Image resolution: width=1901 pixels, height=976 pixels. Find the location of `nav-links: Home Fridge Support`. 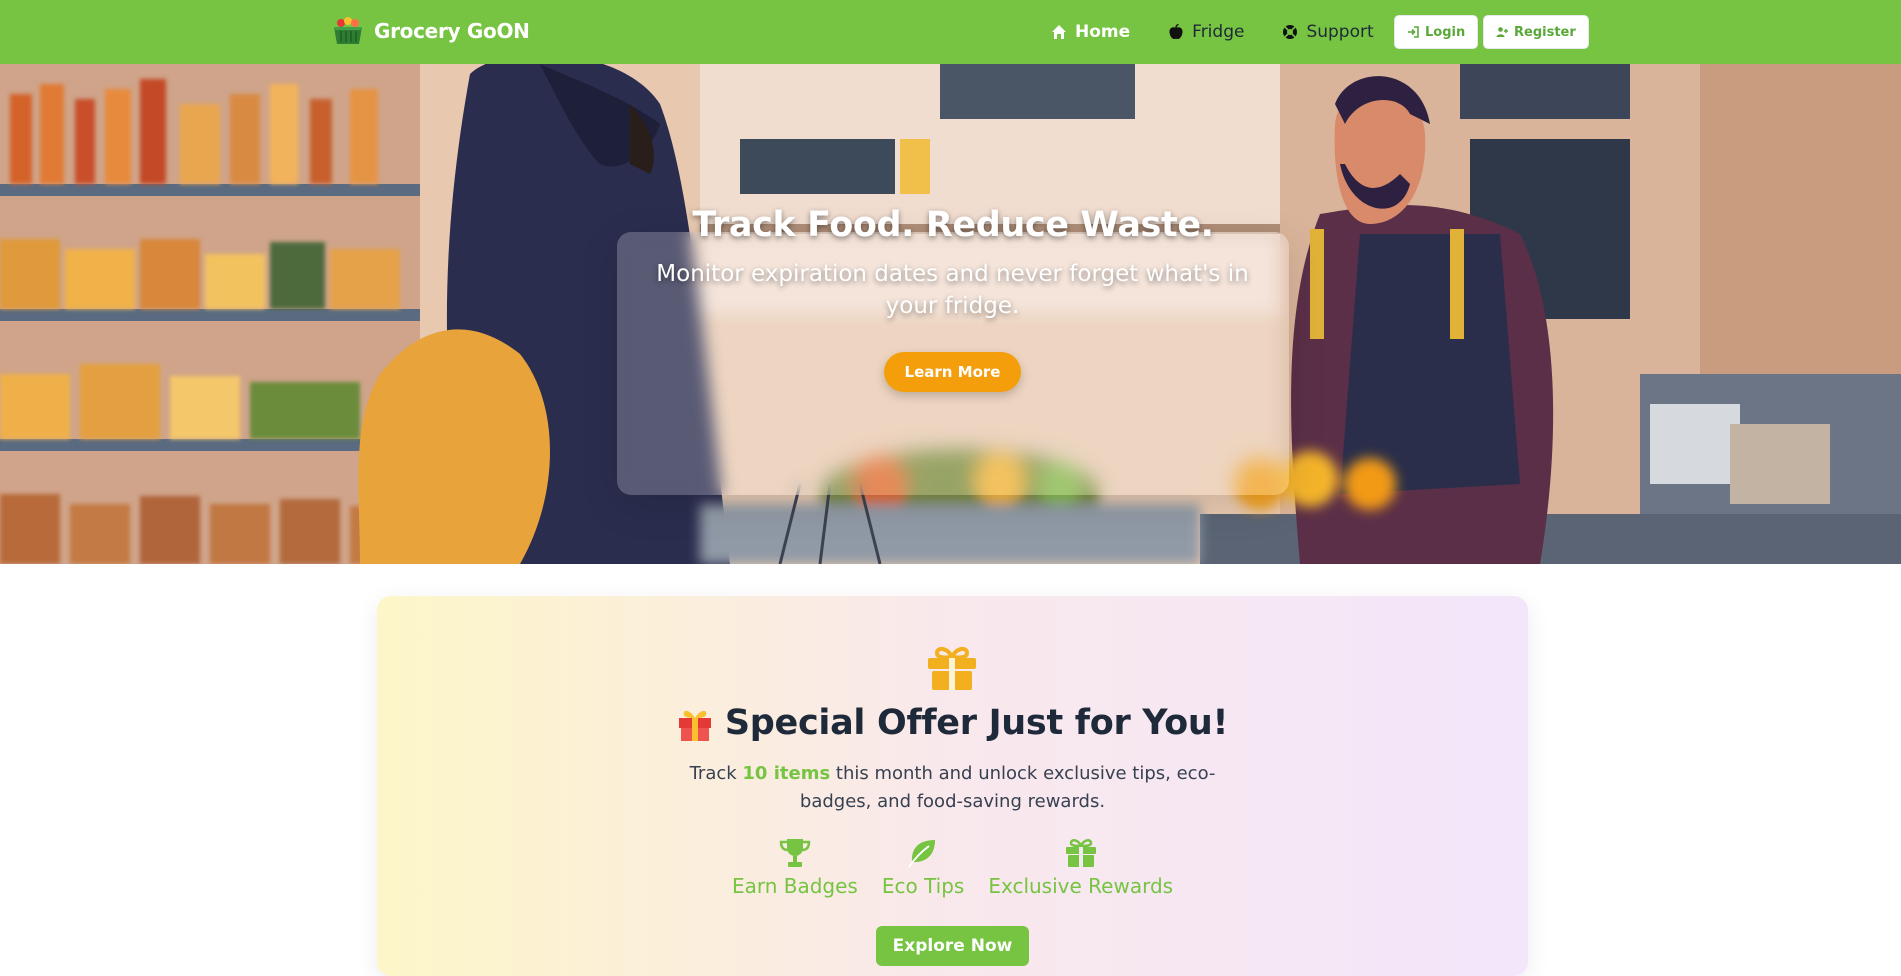

nav-links: Home Fridge Support is located at coordinates (1231, 32).